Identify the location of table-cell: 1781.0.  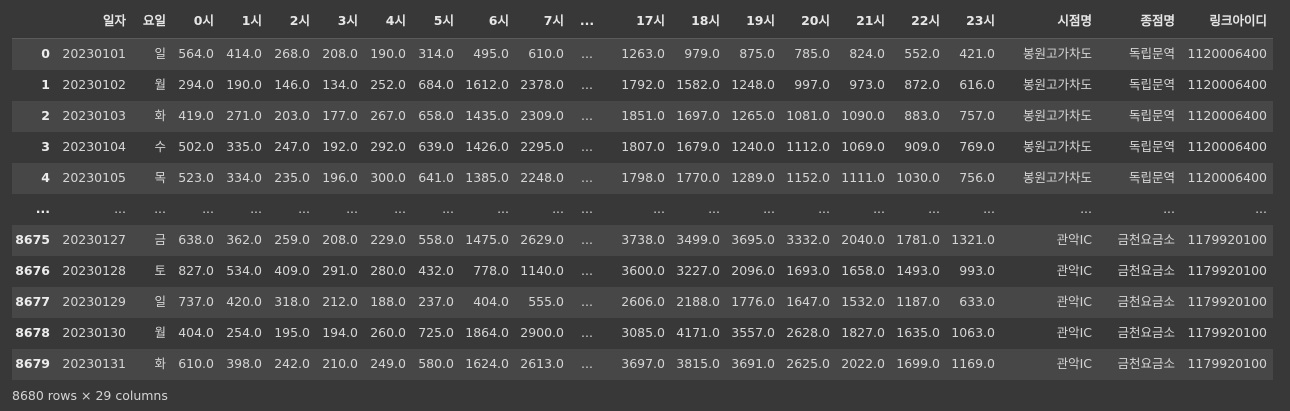
(918, 240).